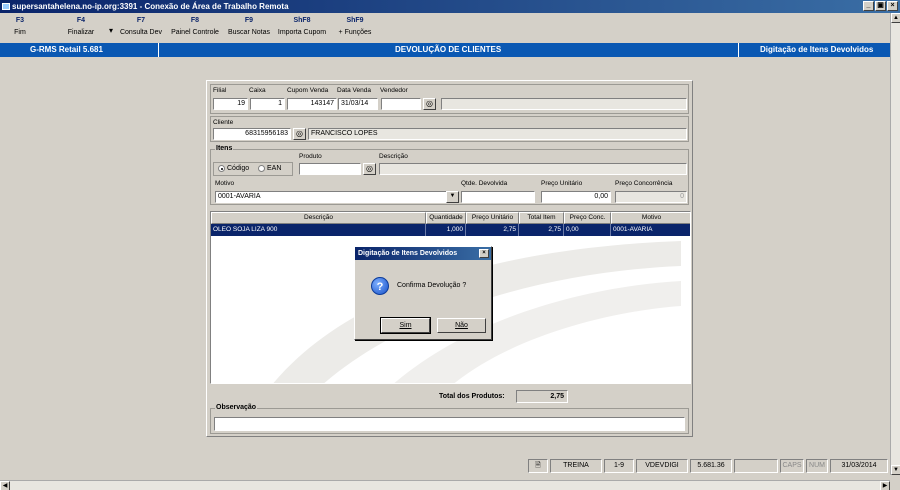 This screenshot has height=490, width=900. I want to click on toolbar-item-mais-funcoes: ShF9 + Funções, so click(355, 26).